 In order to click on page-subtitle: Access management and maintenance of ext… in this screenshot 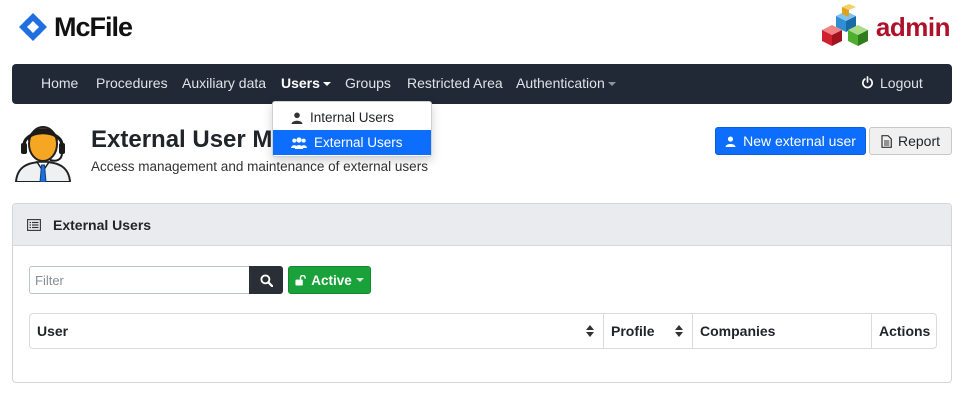, I will do `click(259, 166)`.